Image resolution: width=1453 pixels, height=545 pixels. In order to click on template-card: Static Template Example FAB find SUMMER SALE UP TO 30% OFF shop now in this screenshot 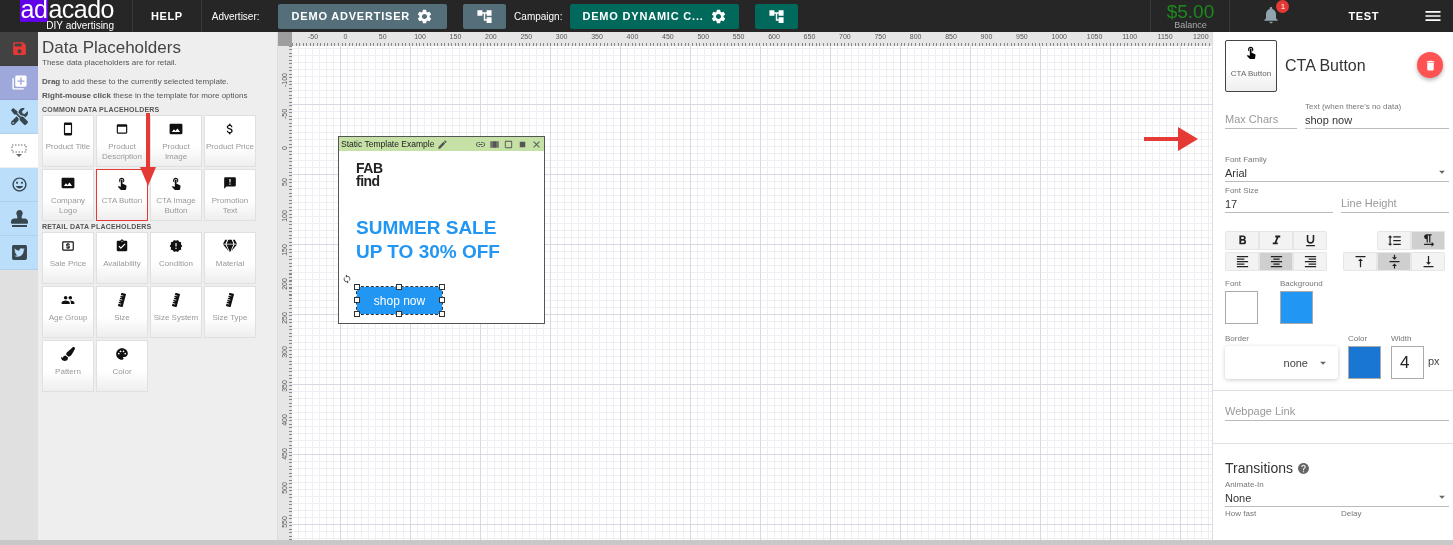, I will do `click(441, 230)`.